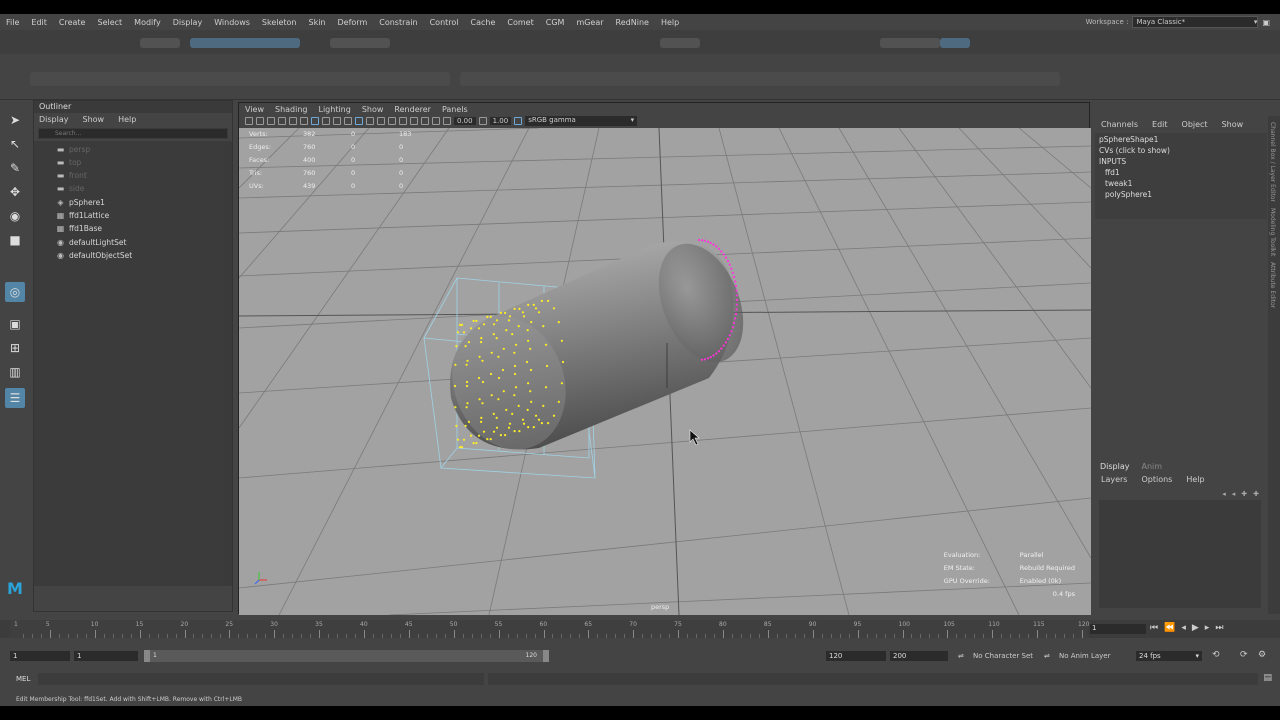 The image size is (1280, 720). What do you see at coordinates (1154, 628) in the screenshot?
I see `go-to-start-icon: ⏮` at bounding box center [1154, 628].